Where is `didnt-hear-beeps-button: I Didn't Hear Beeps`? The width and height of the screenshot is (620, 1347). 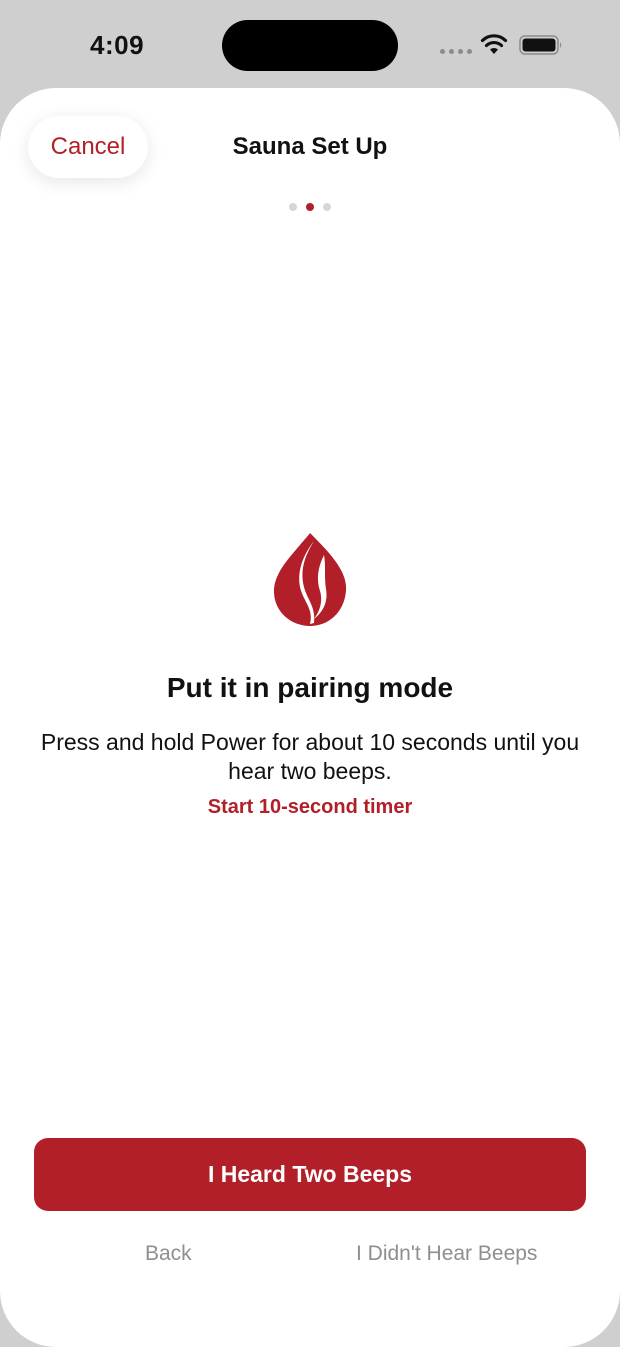
didnt-hear-beeps-button: I Didn't Hear Beeps is located at coordinates (446, 1254).